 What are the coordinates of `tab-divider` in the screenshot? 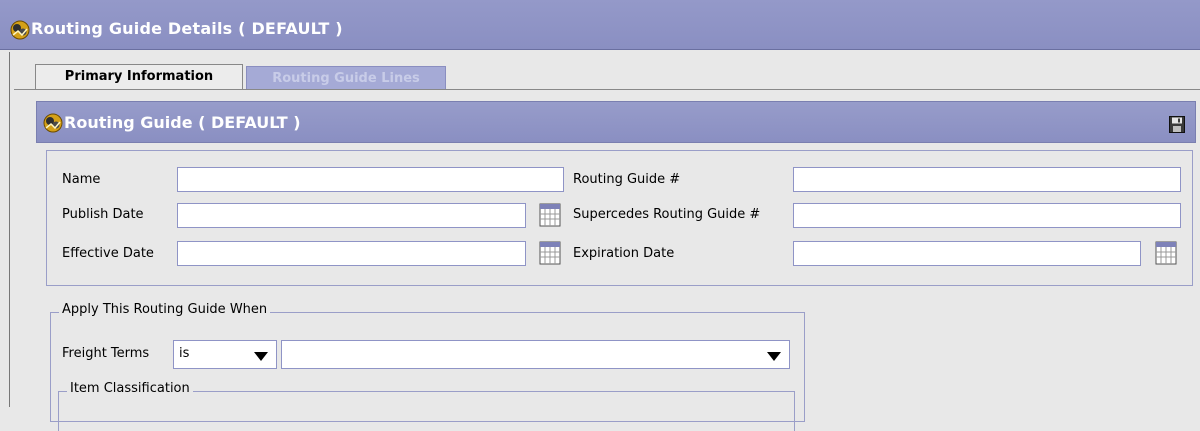 It's located at (607, 89).